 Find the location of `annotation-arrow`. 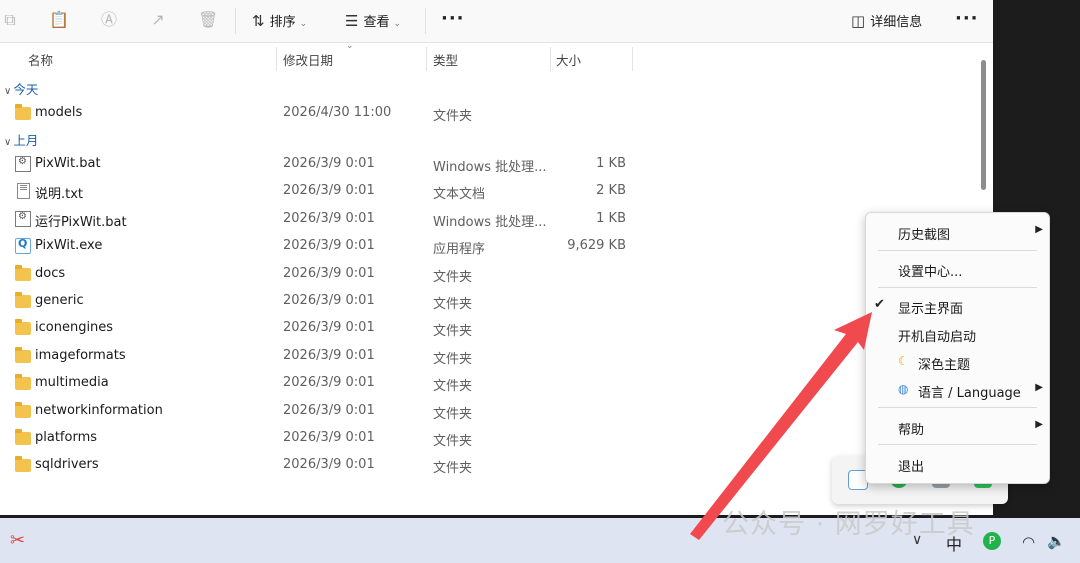

annotation-arrow is located at coordinates (781, 426).